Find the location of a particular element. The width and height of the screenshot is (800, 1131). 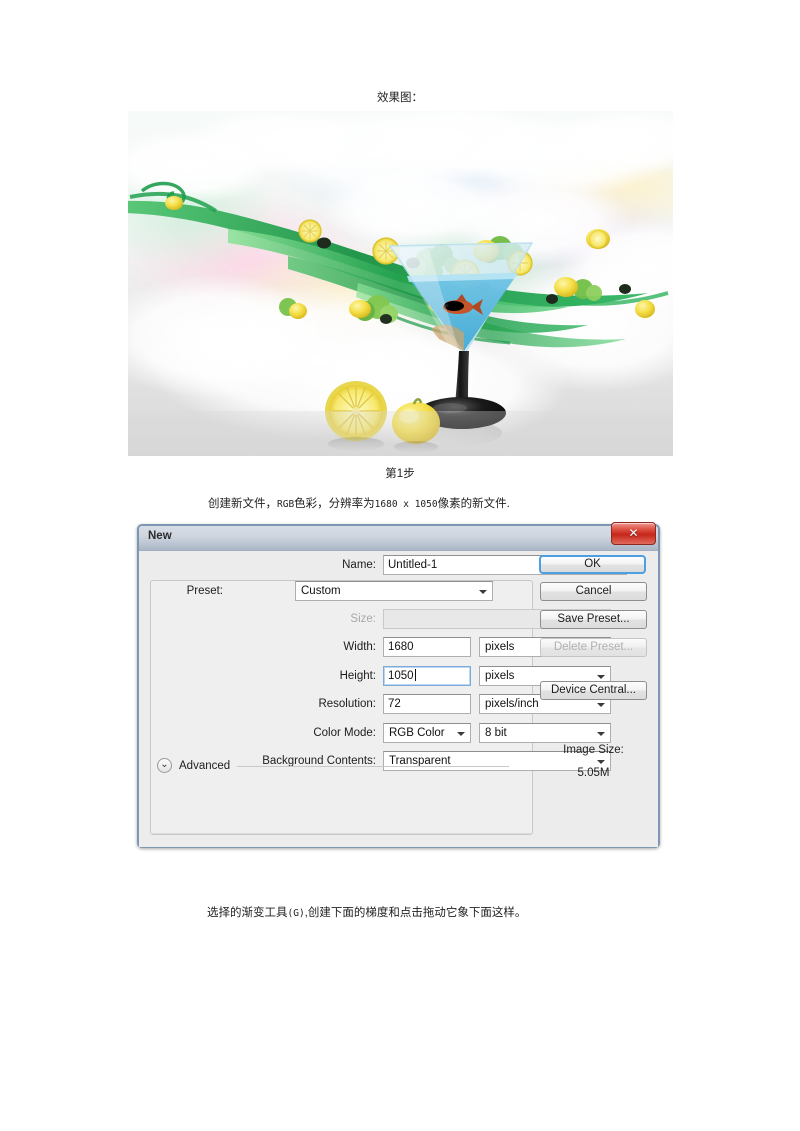

height-label: Height: is located at coordinates (357, 676).